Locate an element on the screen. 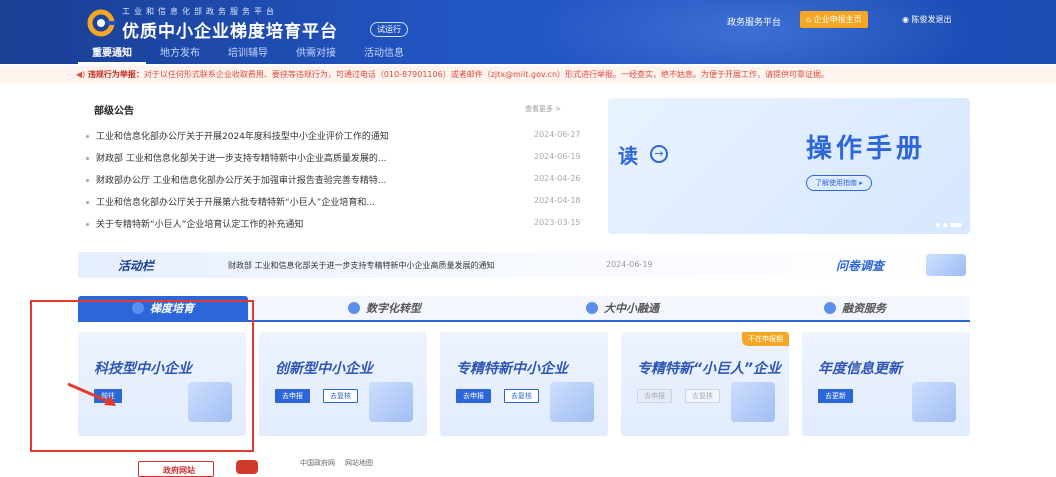  card-little-giant: 不在申报期 专精特新“小巨人”企业 去申报 去复核 is located at coordinates (705, 384).